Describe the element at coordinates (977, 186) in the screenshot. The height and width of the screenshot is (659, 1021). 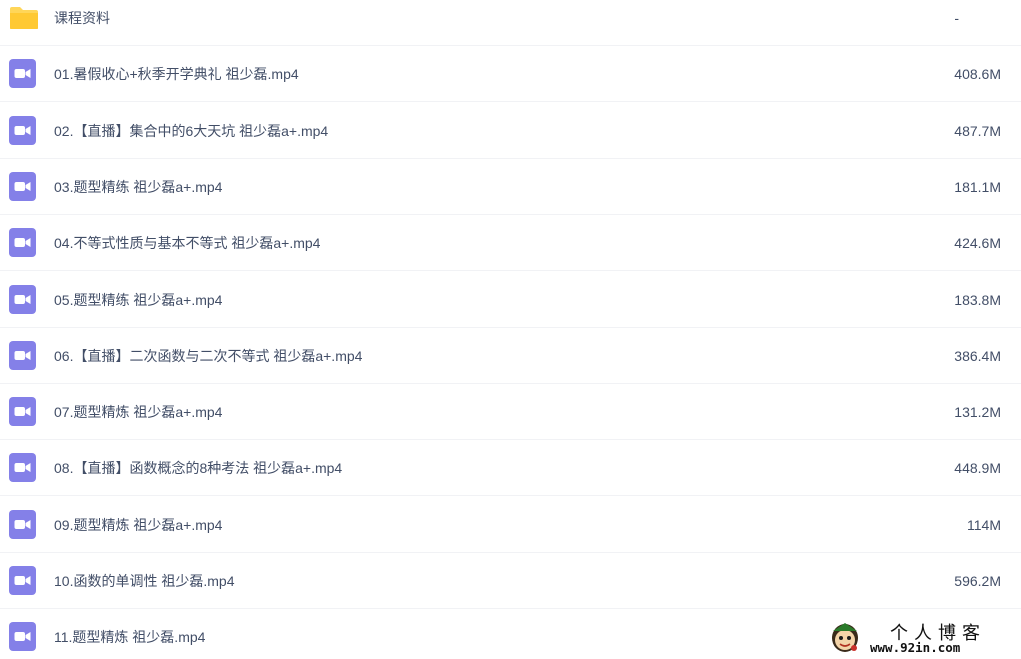
I see `file-size: 181.1M` at that location.